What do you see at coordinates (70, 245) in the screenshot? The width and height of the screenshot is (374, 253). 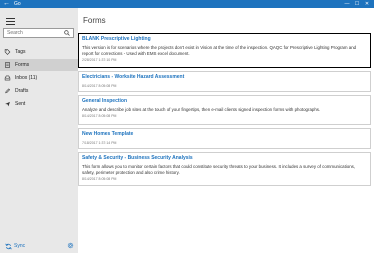 I see `gear-icon` at bounding box center [70, 245].